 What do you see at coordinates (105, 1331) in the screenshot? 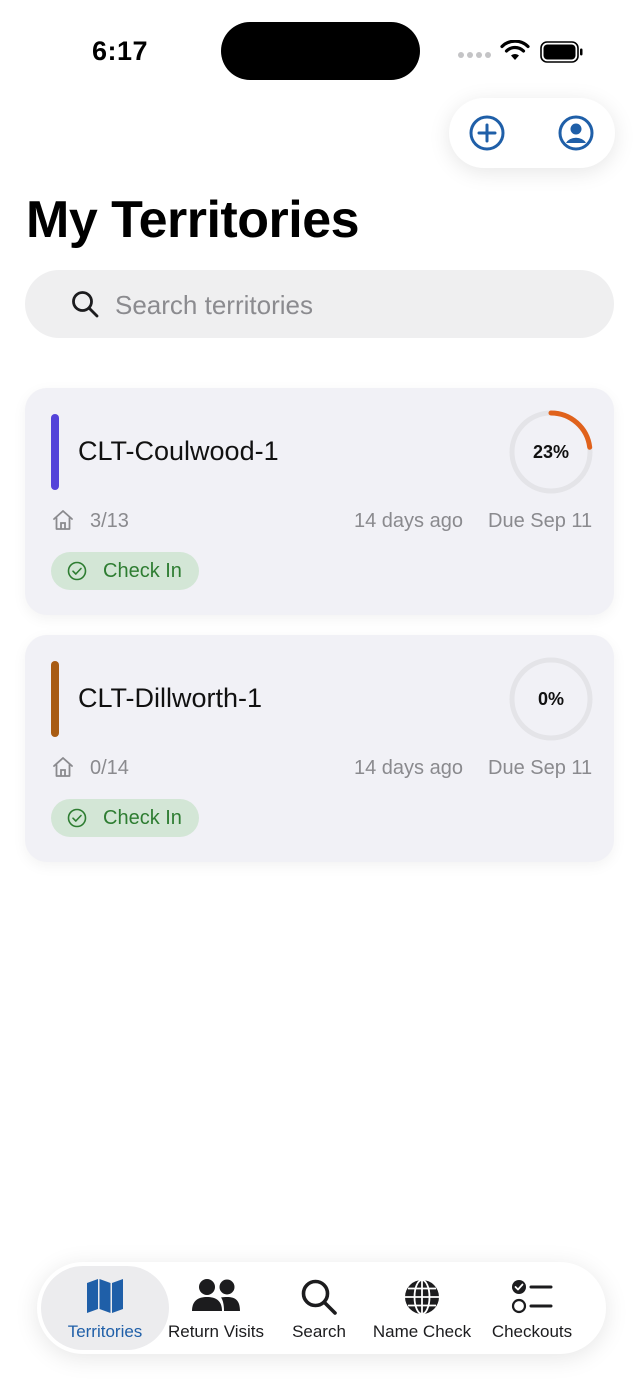
I see `tab-label: Territories` at bounding box center [105, 1331].